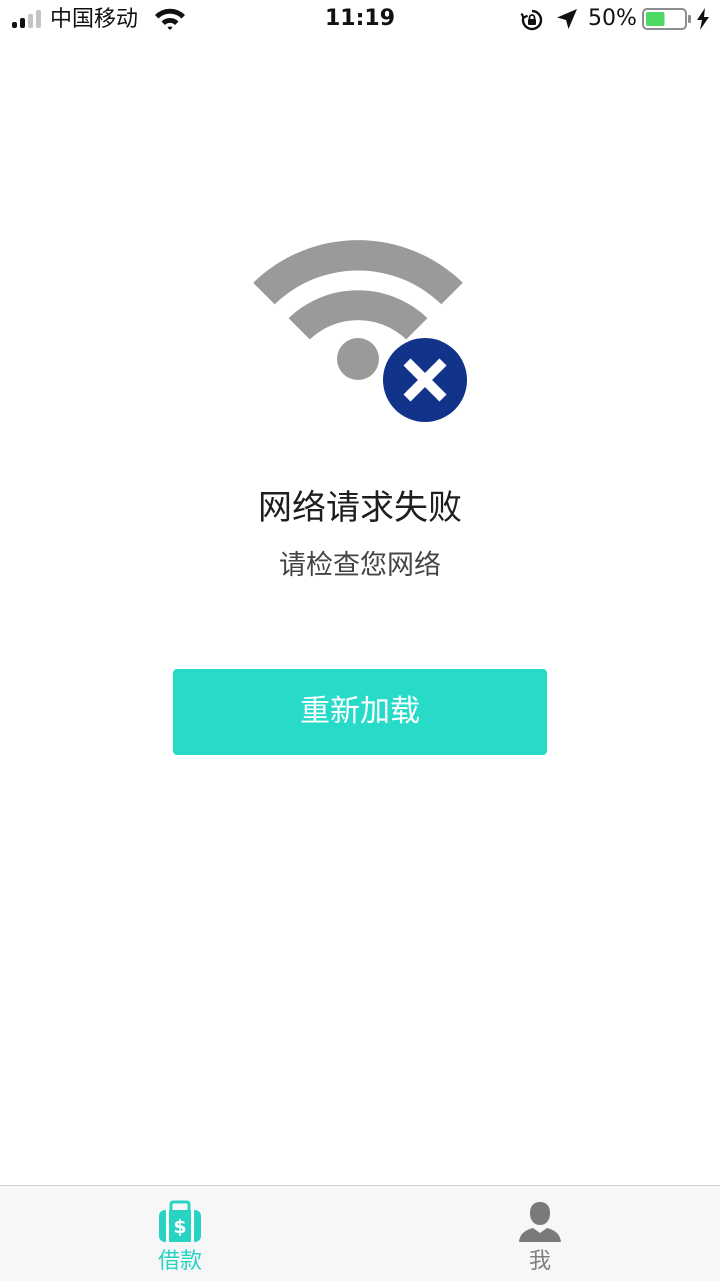 The width and height of the screenshot is (720, 1281). I want to click on profile-icon, so click(540, 1222).